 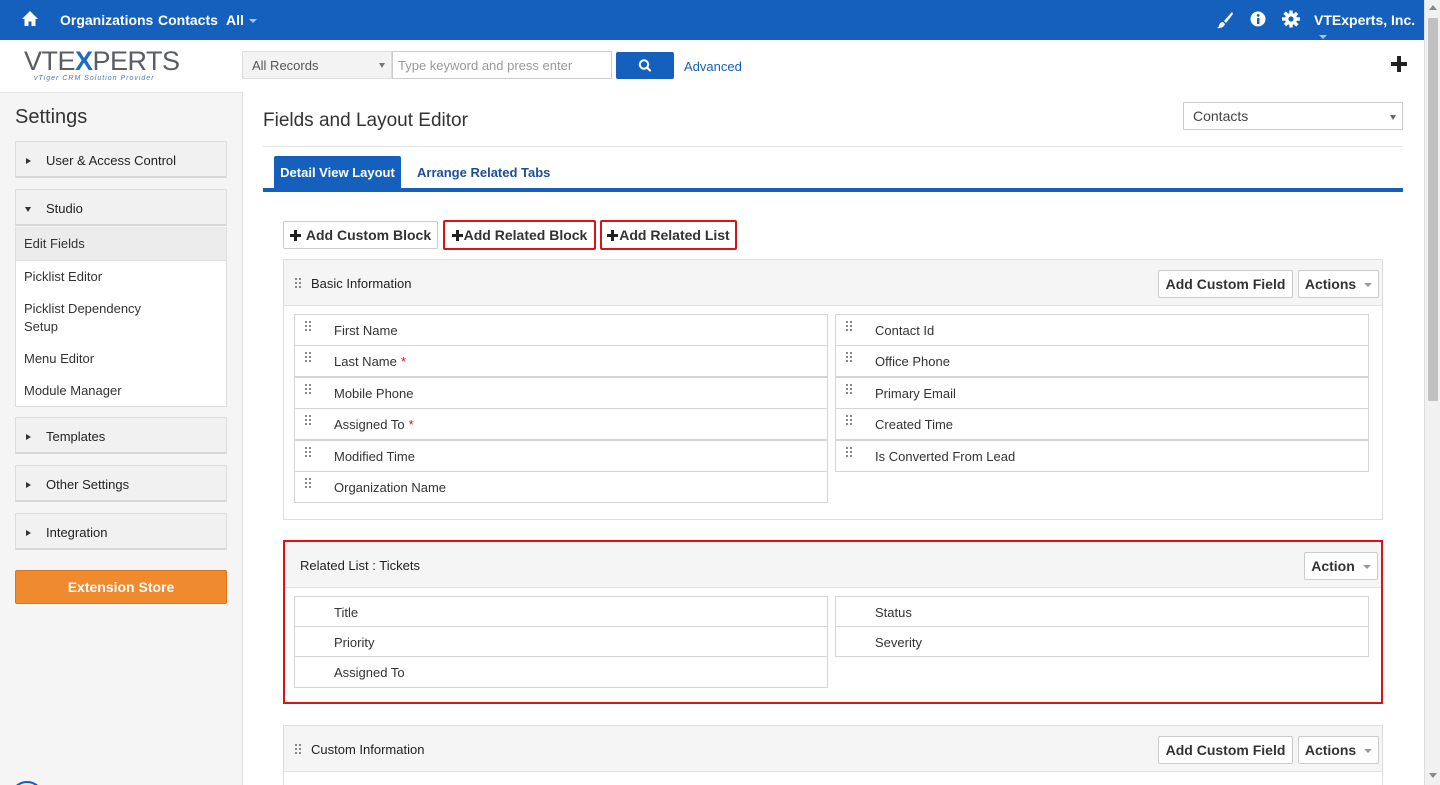 I want to click on sidebar-block-studio: Studio, so click(x=121, y=207).